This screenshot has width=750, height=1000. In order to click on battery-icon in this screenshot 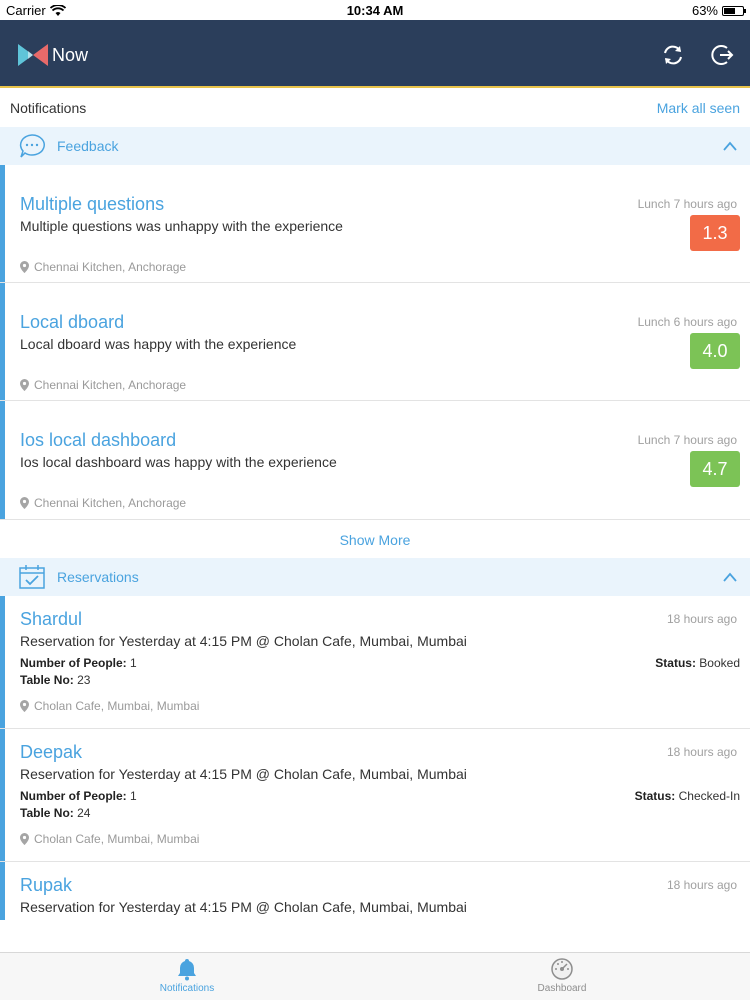, I will do `click(734, 10)`.